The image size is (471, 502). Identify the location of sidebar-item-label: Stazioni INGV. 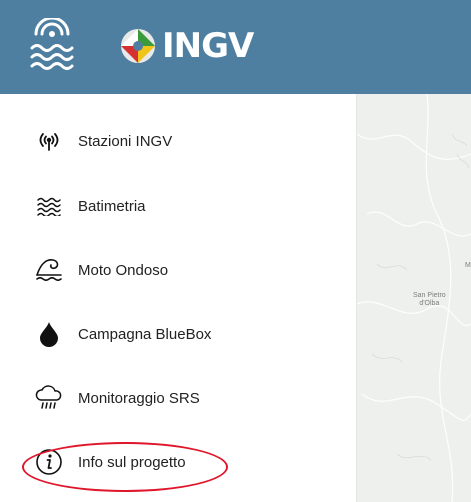
(125, 141).